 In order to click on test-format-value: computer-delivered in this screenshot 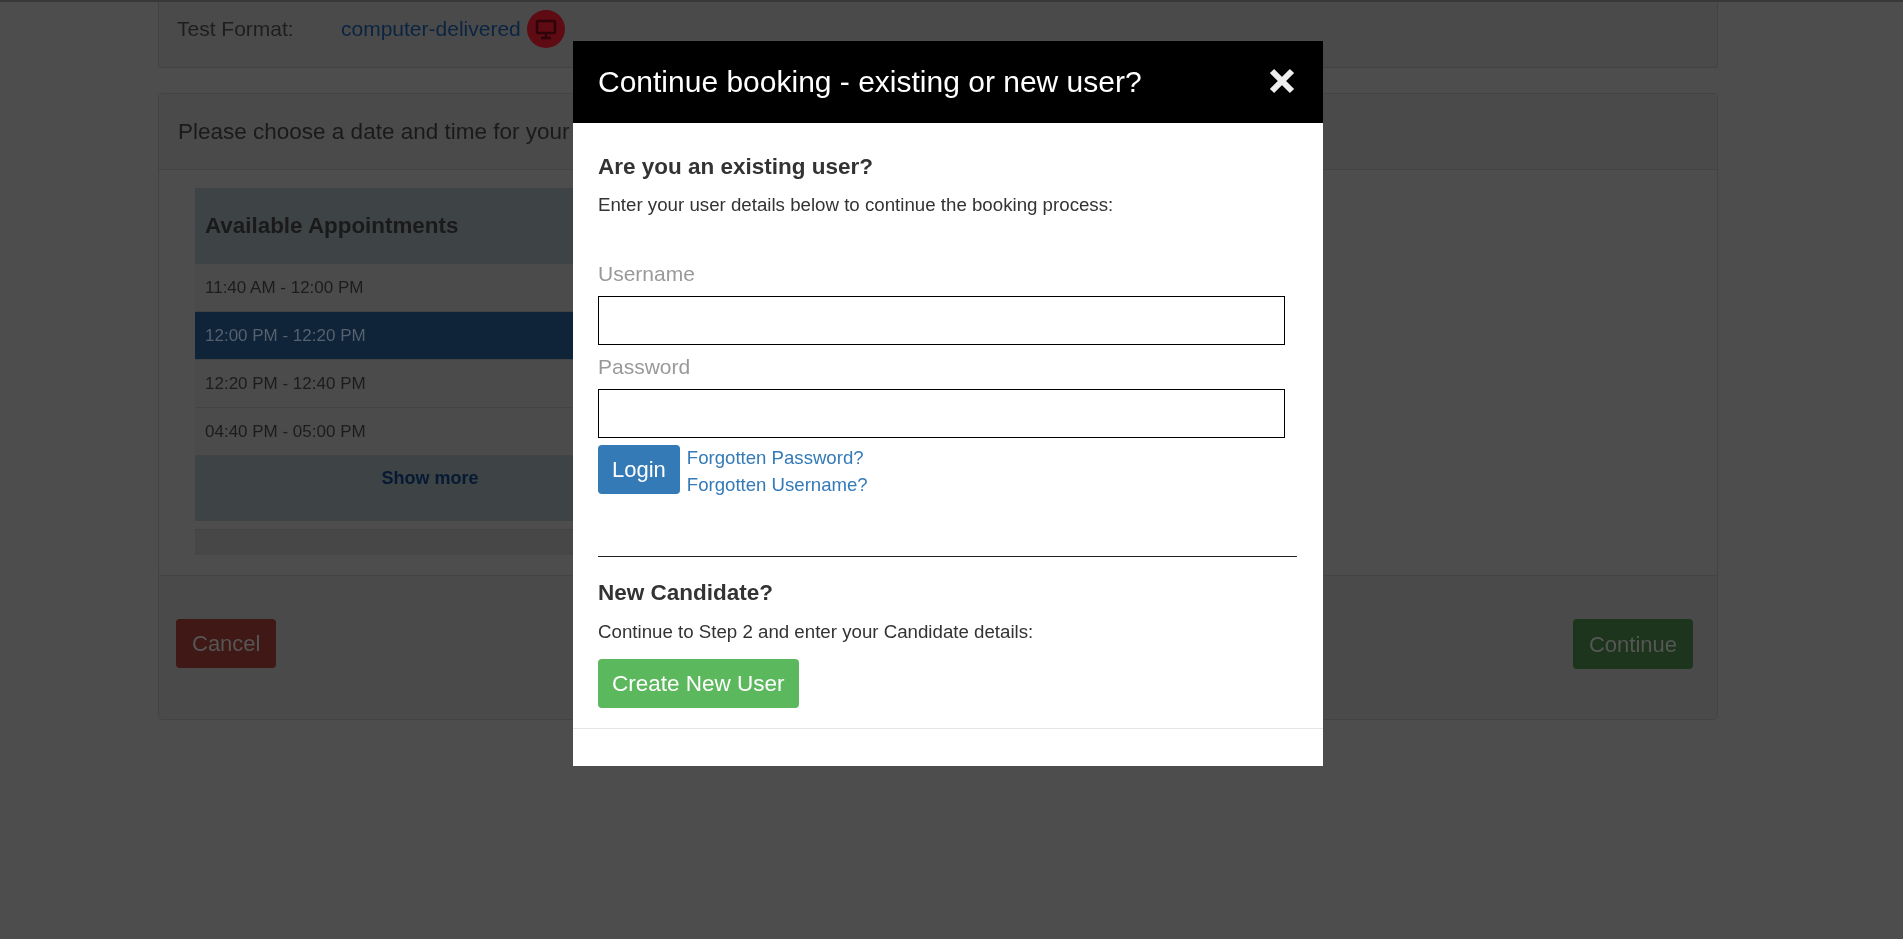, I will do `click(431, 29)`.